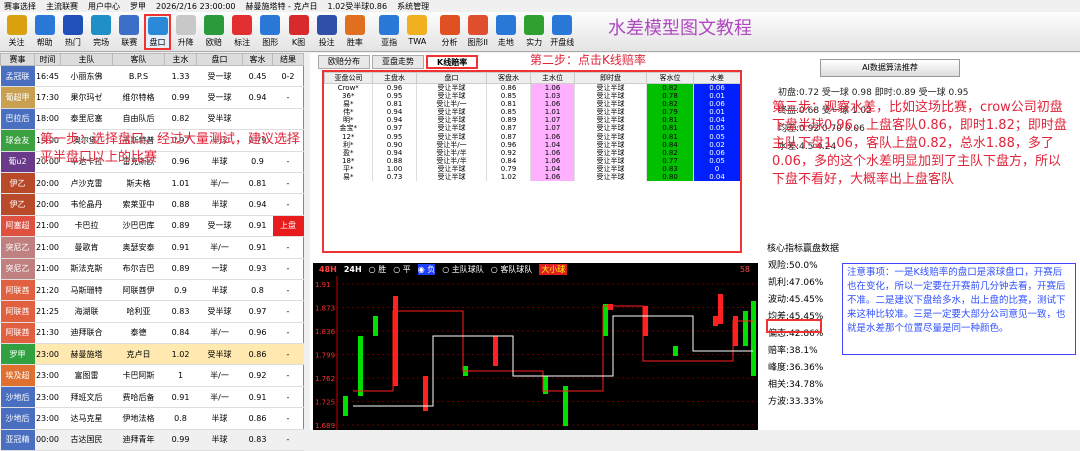  I want to click on toolbar-button-image: 图形, so click(270, 32).